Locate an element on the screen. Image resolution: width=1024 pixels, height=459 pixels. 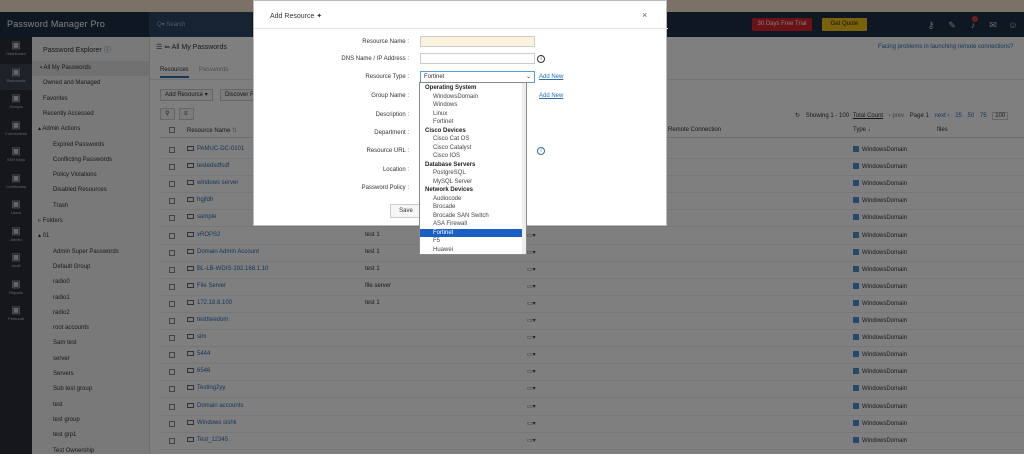
dropdown-option: MySQL Server is located at coordinates (473, 182).